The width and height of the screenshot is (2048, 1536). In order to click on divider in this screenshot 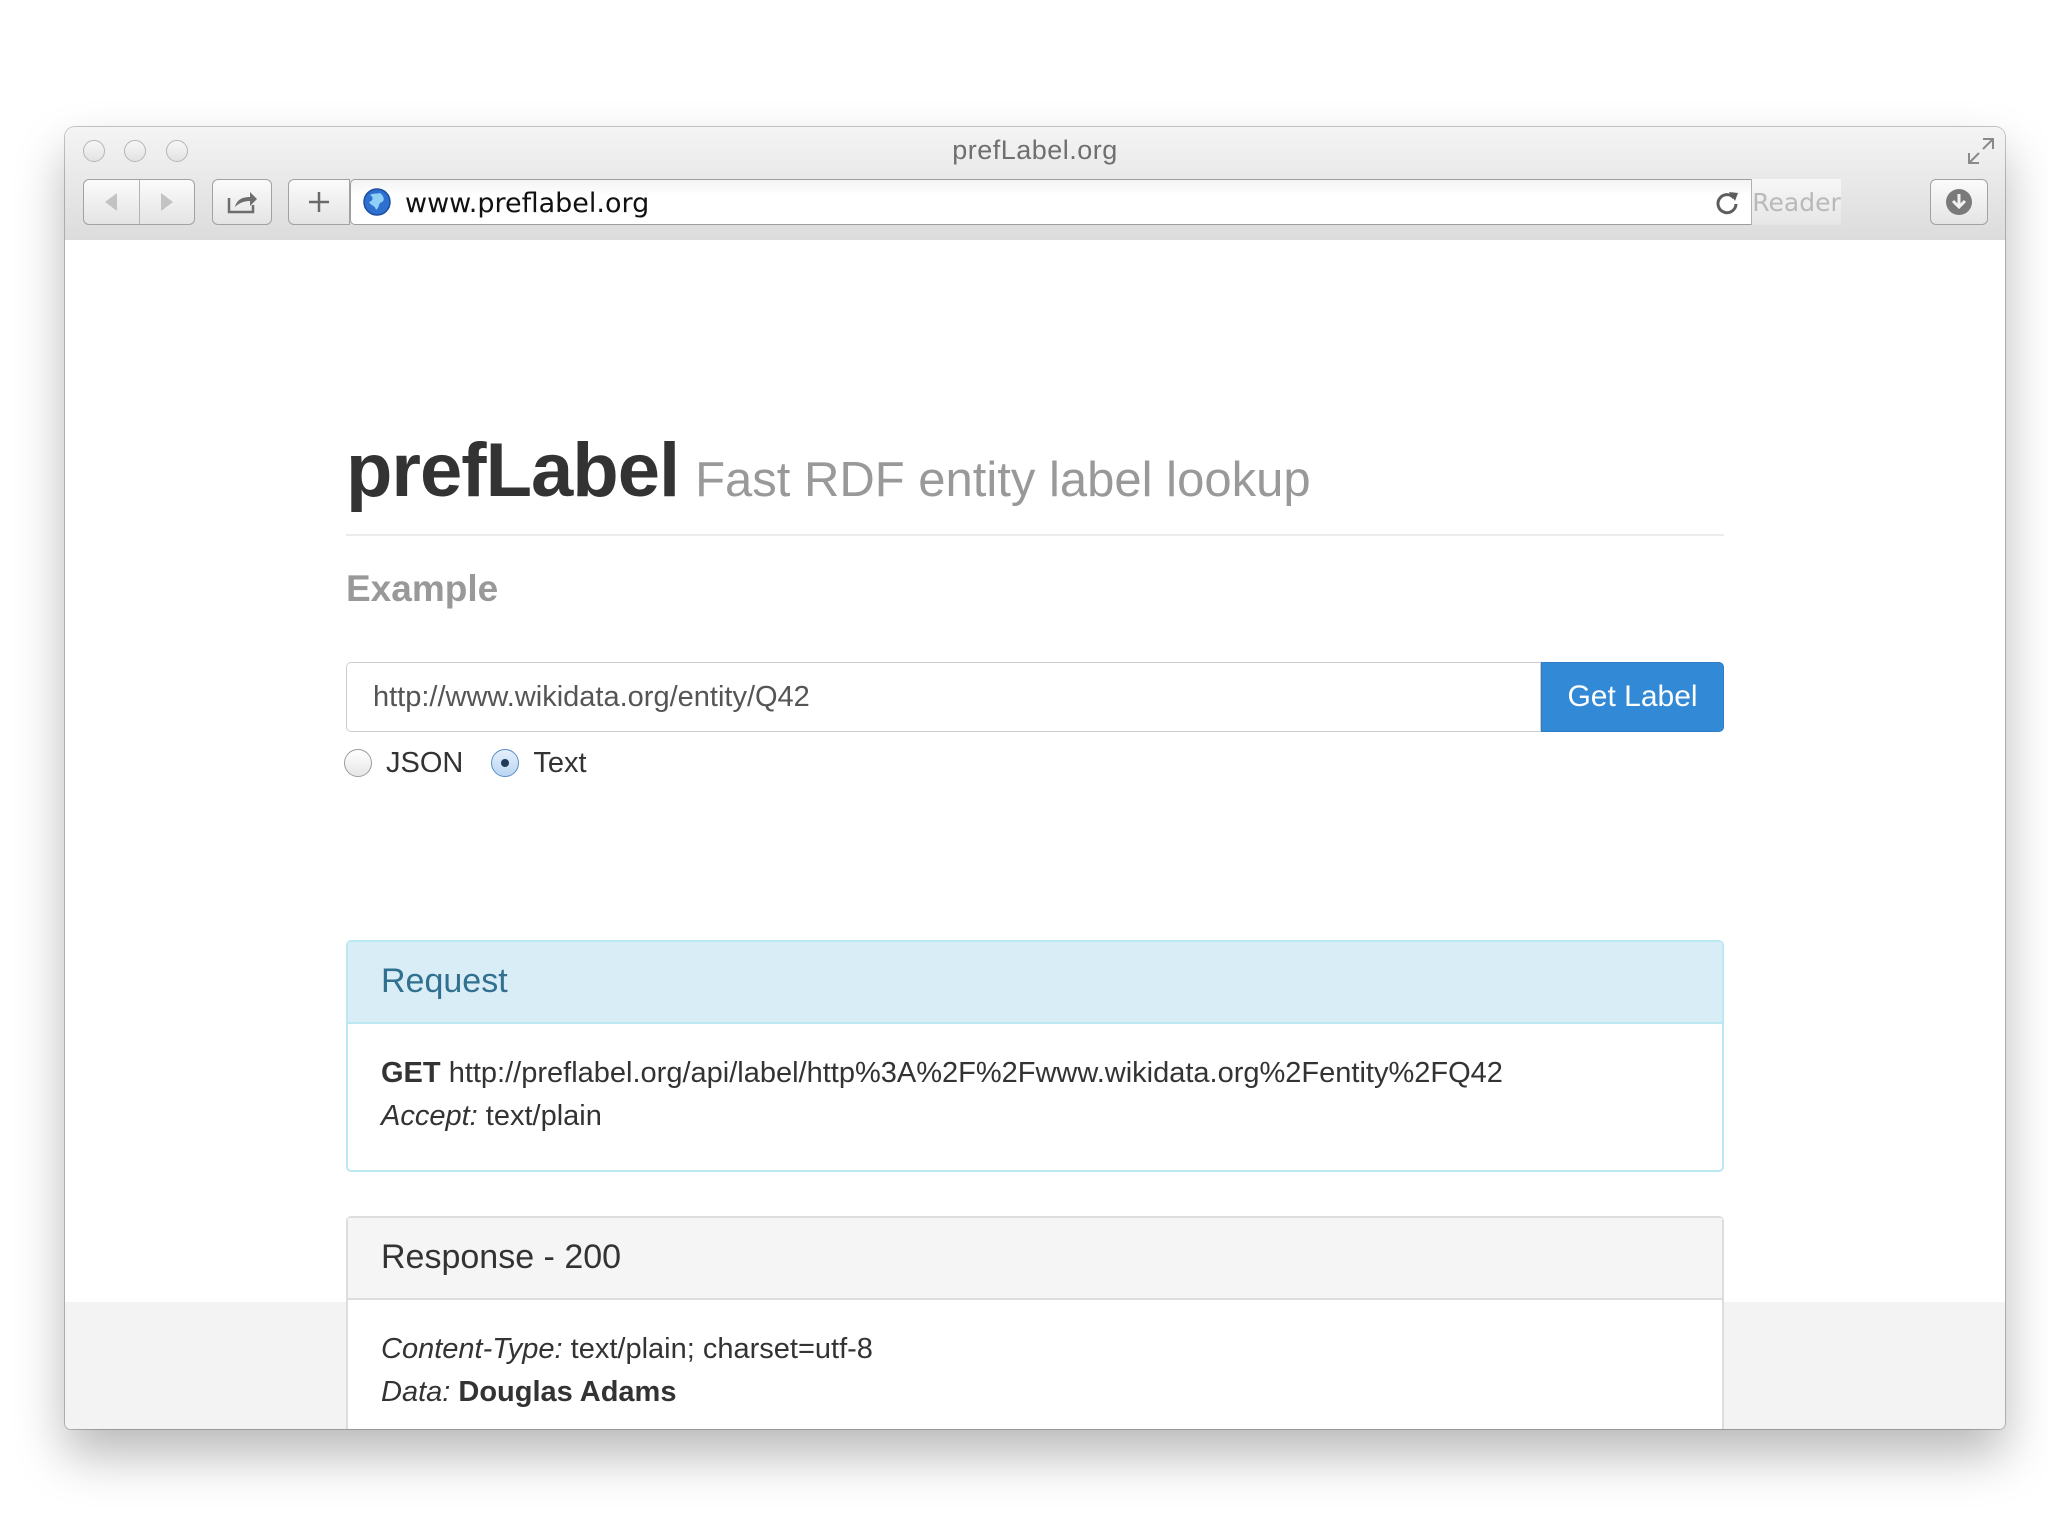, I will do `click(1035, 535)`.